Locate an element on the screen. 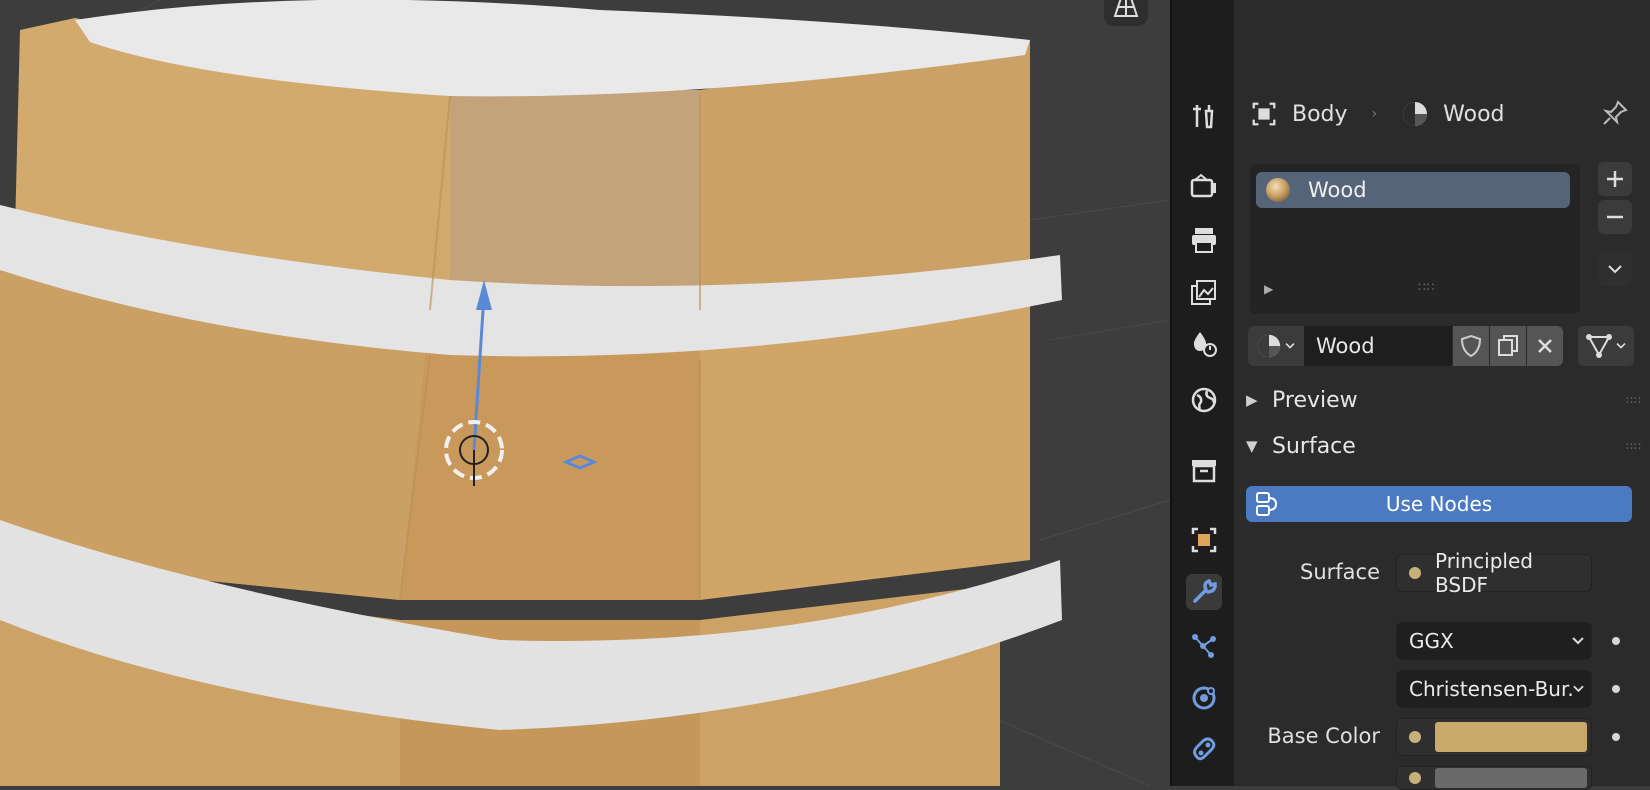 The height and width of the screenshot is (790, 1650). remove-slot-button is located at coordinates (1615, 217).